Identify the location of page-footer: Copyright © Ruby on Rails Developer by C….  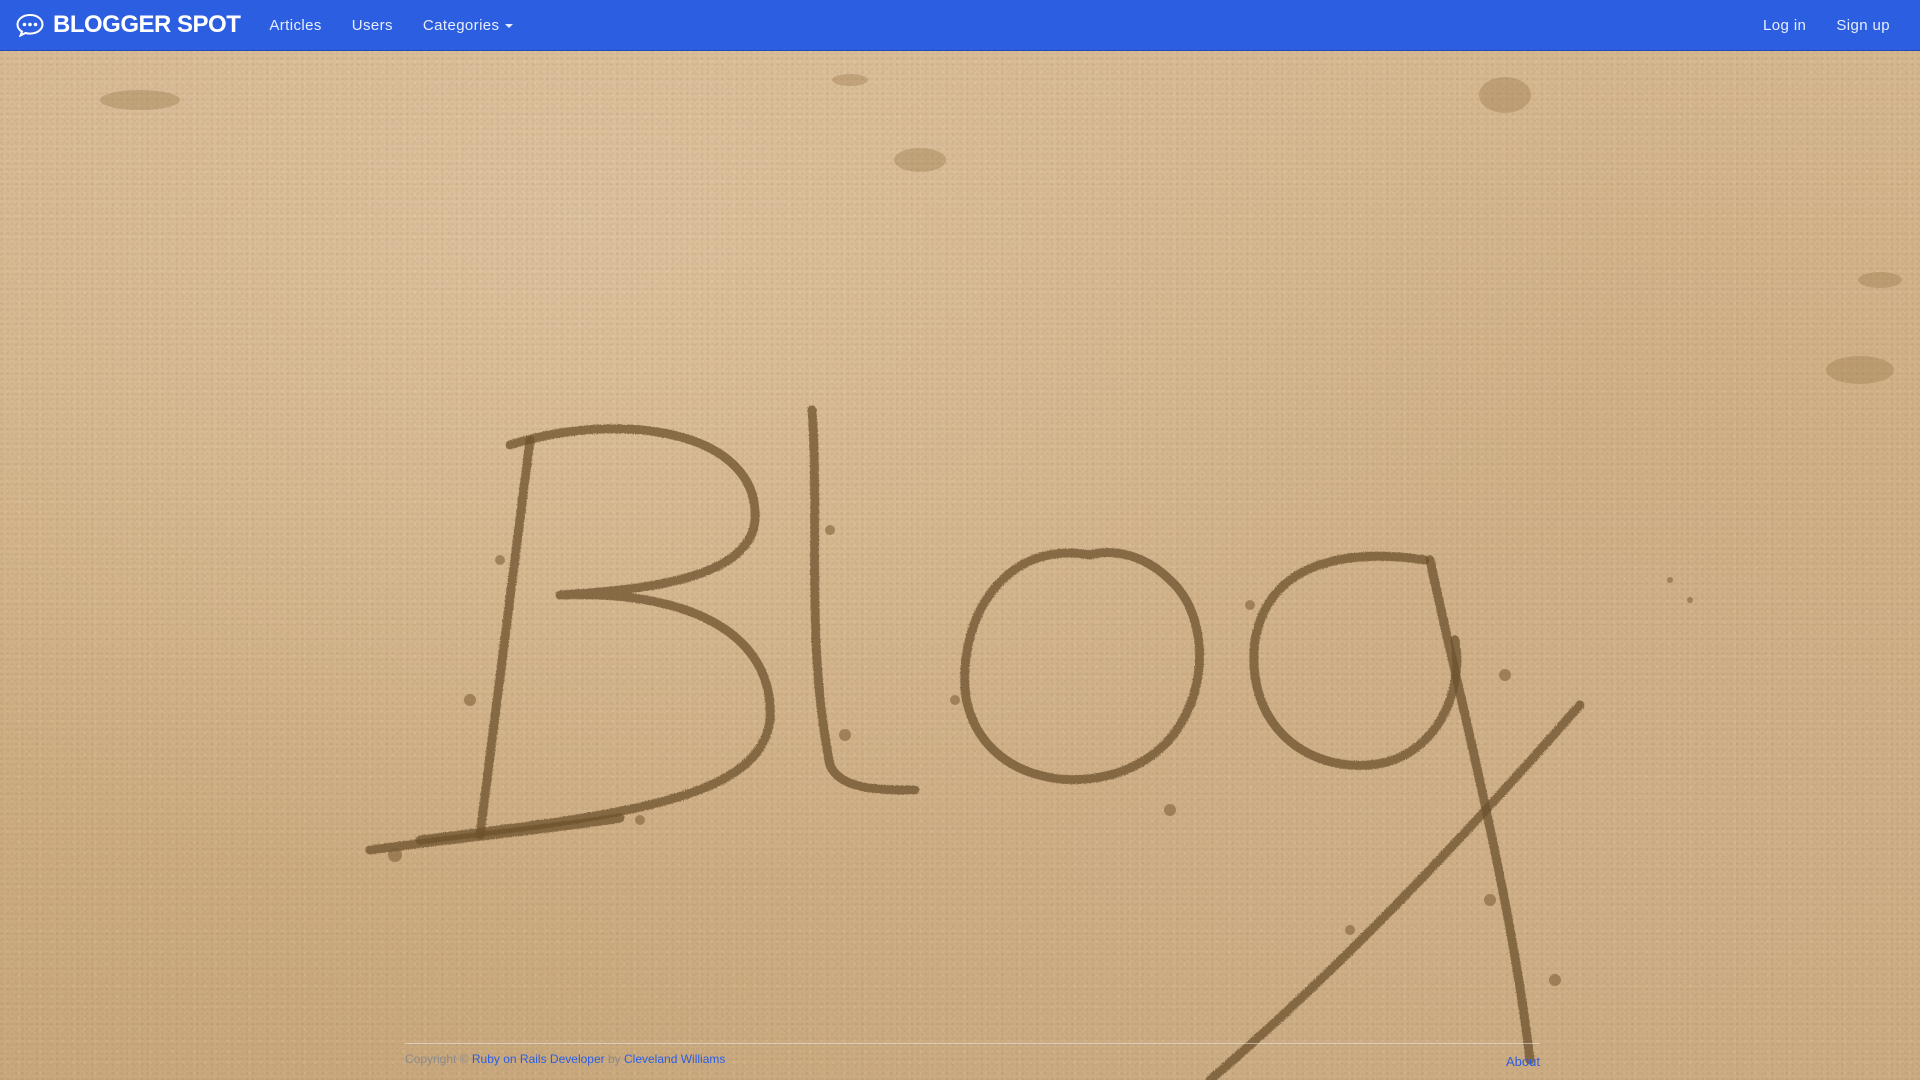
(972, 1061).